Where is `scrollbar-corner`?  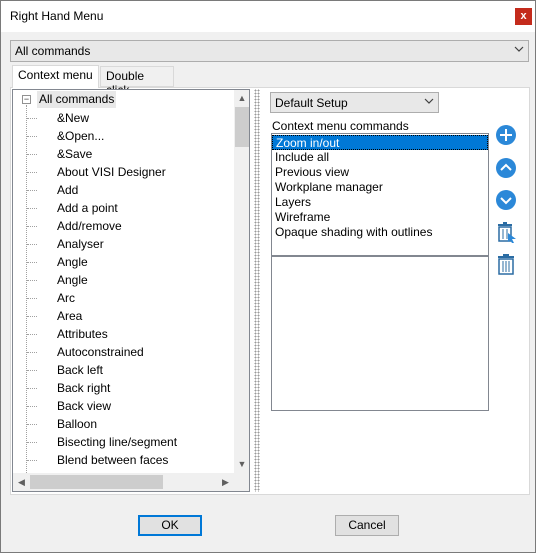
scrollbar-corner is located at coordinates (241, 482).